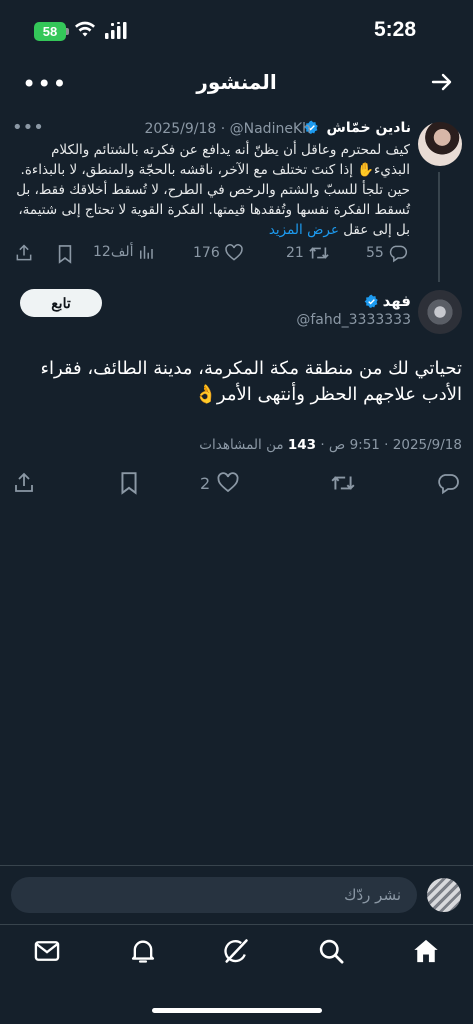 The width and height of the screenshot is (473, 1024). I want to click on post-meta: 2025/9/18 · 9:51 ص · 143 من المشاهدات, so click(240, 445).